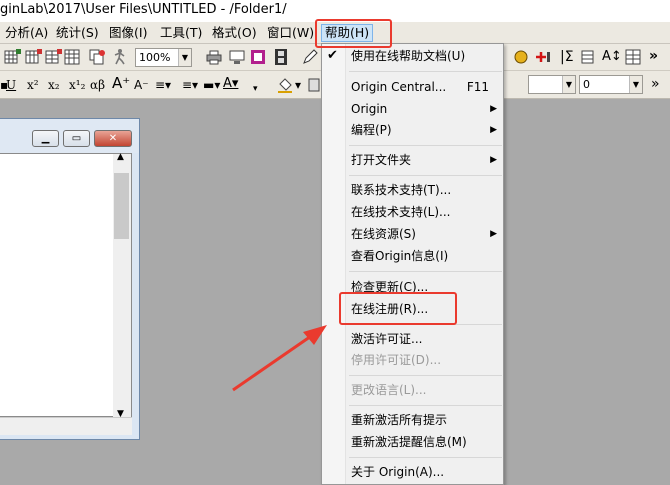 The width and height of the screenshot is (670, 485). Describe the element at coordinates (13, 57) in the screenshot. I see `grid-add-icon` at that location.